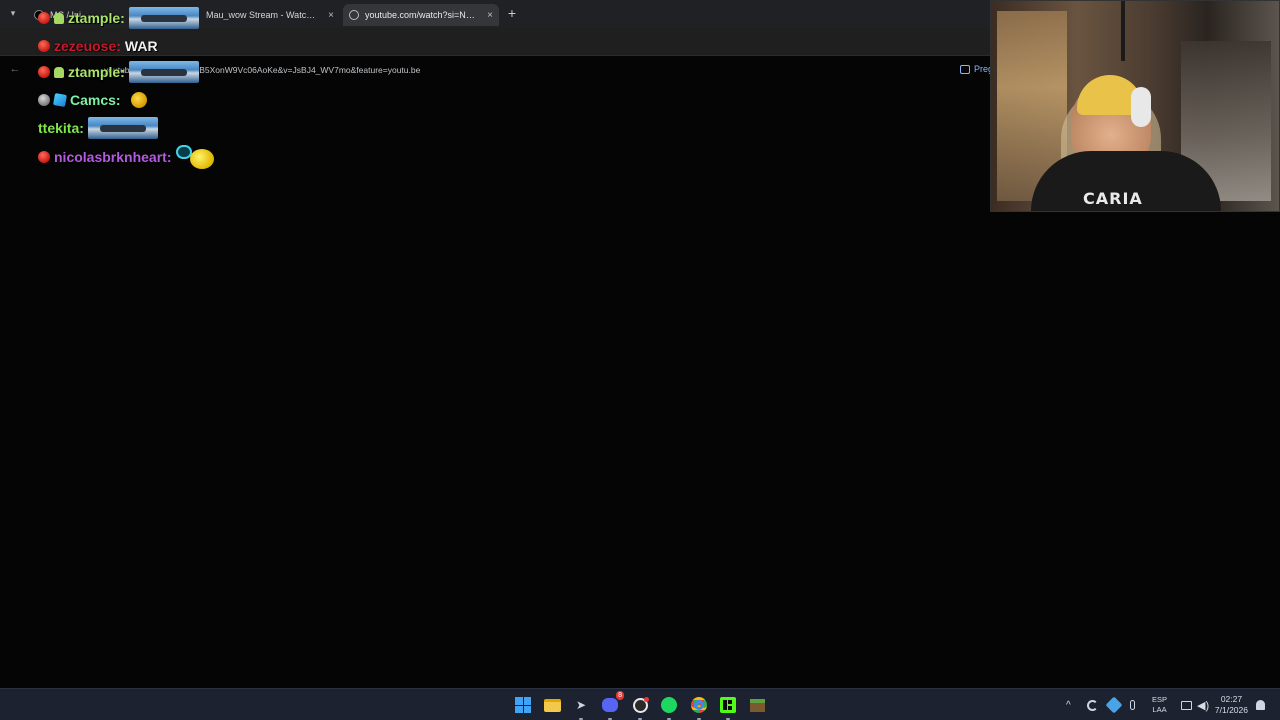  I want to click on tab-youtube: youtube.com/watch?si=N85Xo ×, so click(421, 15).